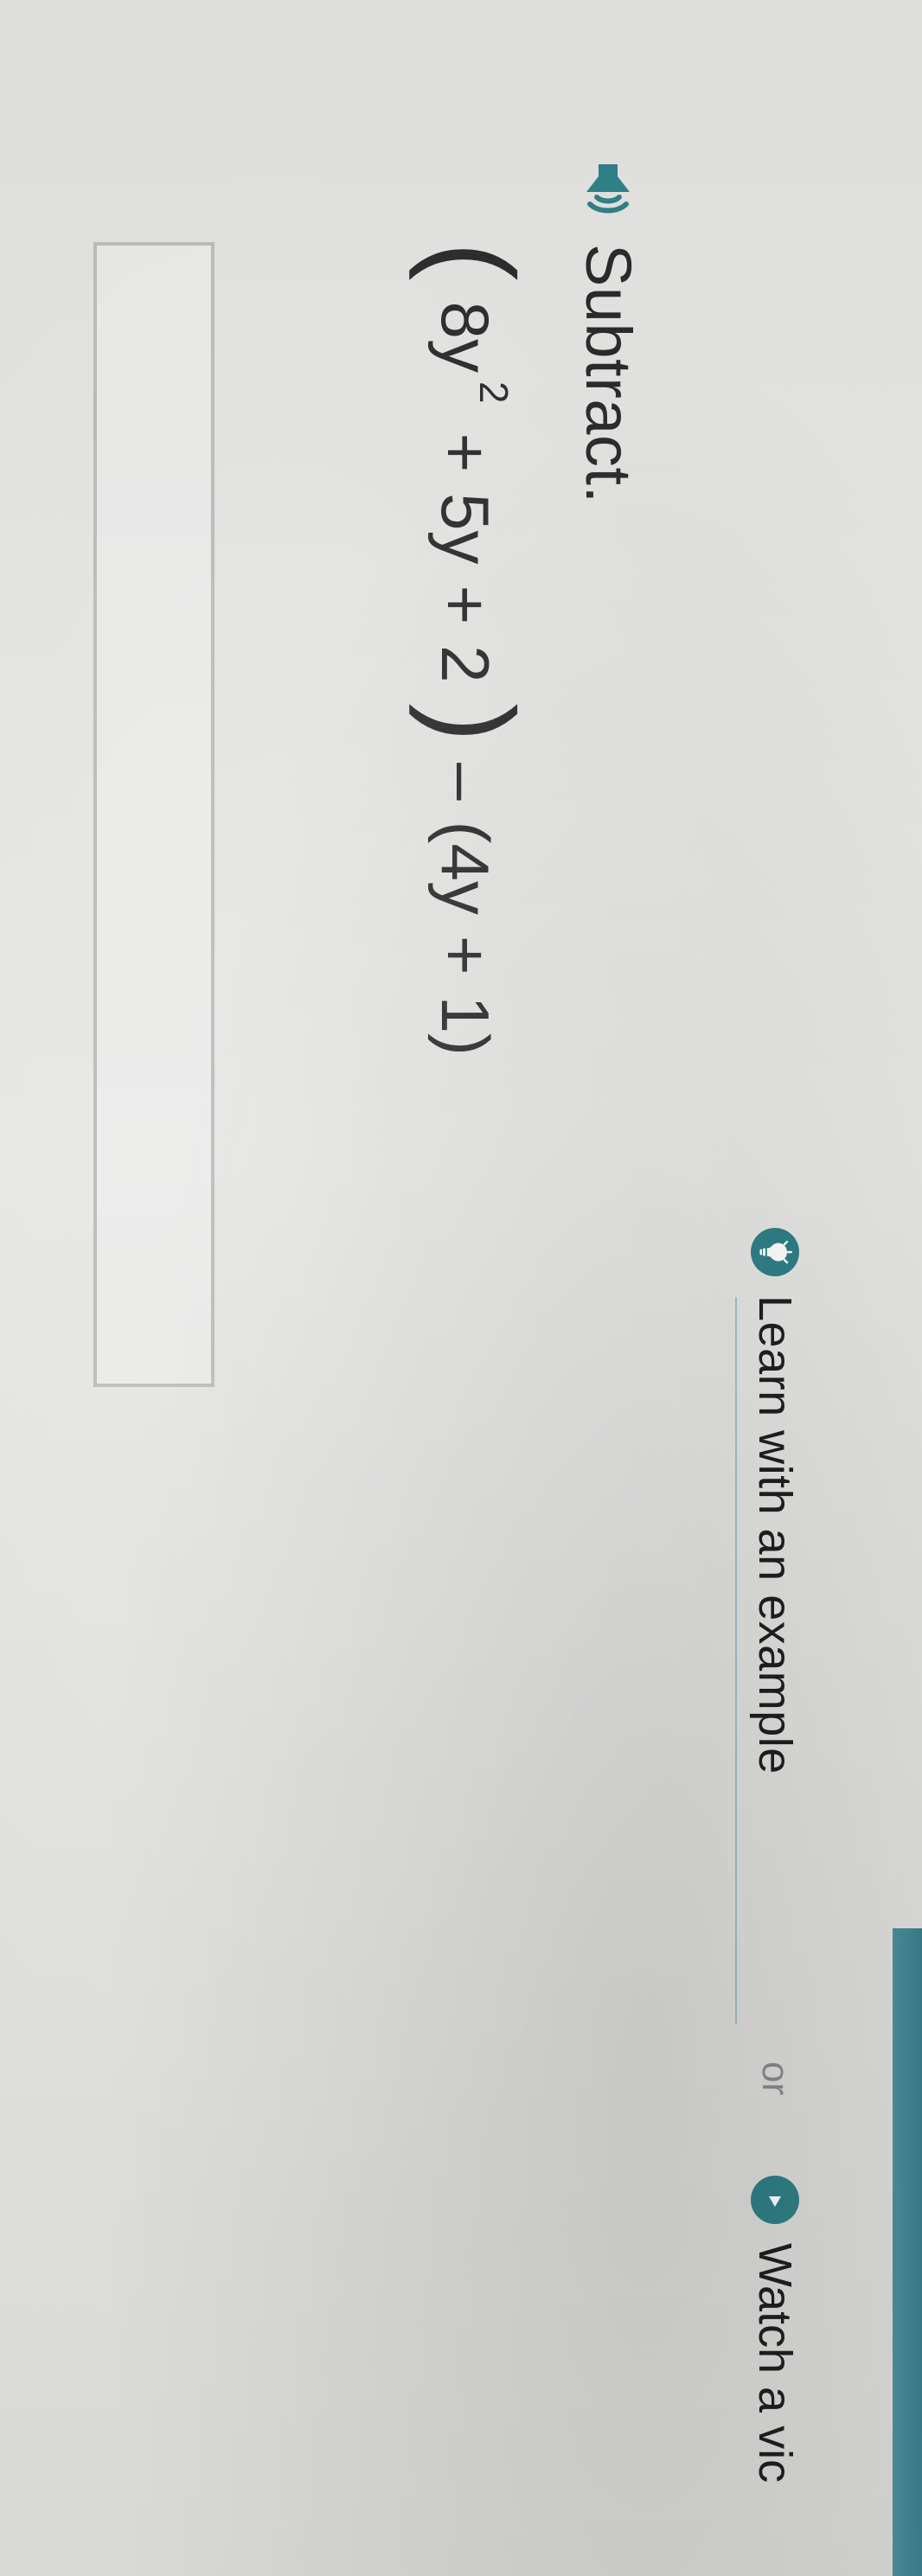 This screenshot has width=922, height=2576. What do you see at coordinates (465, 955) in the screenshot?
I see `plus-sign-3: +` at bounding box center [465, 955].